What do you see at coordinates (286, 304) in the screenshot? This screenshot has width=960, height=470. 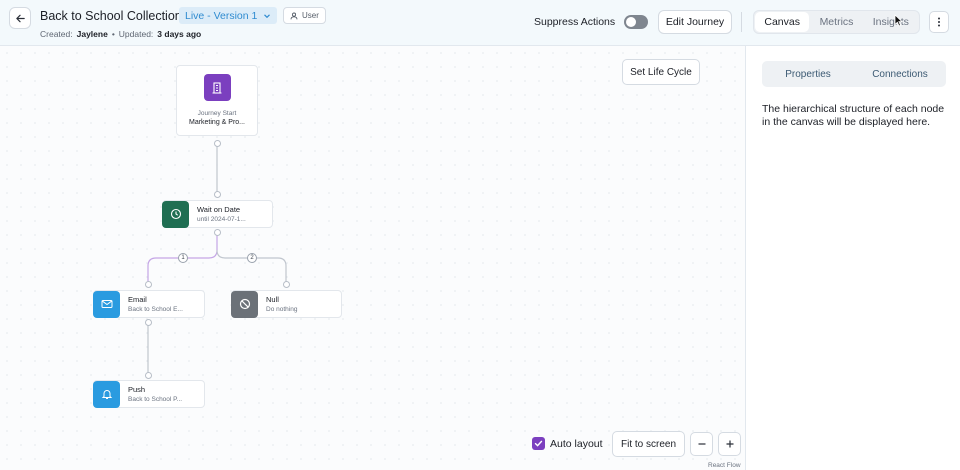 I see `node-null: Null Do nothing` at bounding box center [286, 304].